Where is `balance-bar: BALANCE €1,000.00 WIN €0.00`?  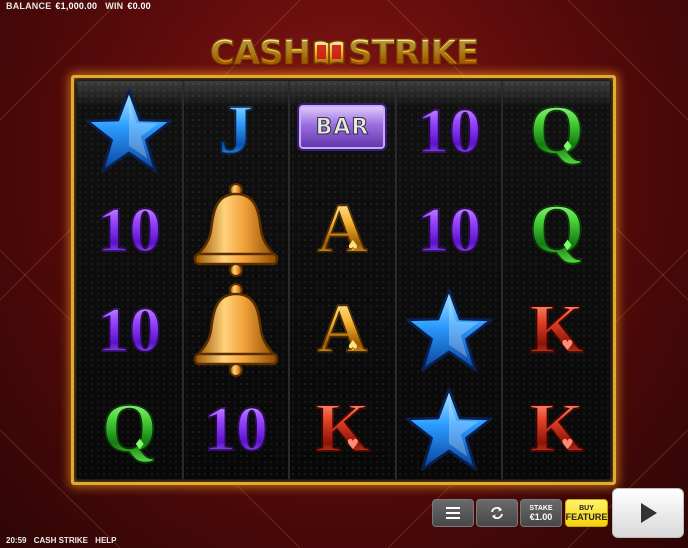
balance-bar: BALANCE €1,000.00 WIN €0.00 is located at coordinates (82, 6).